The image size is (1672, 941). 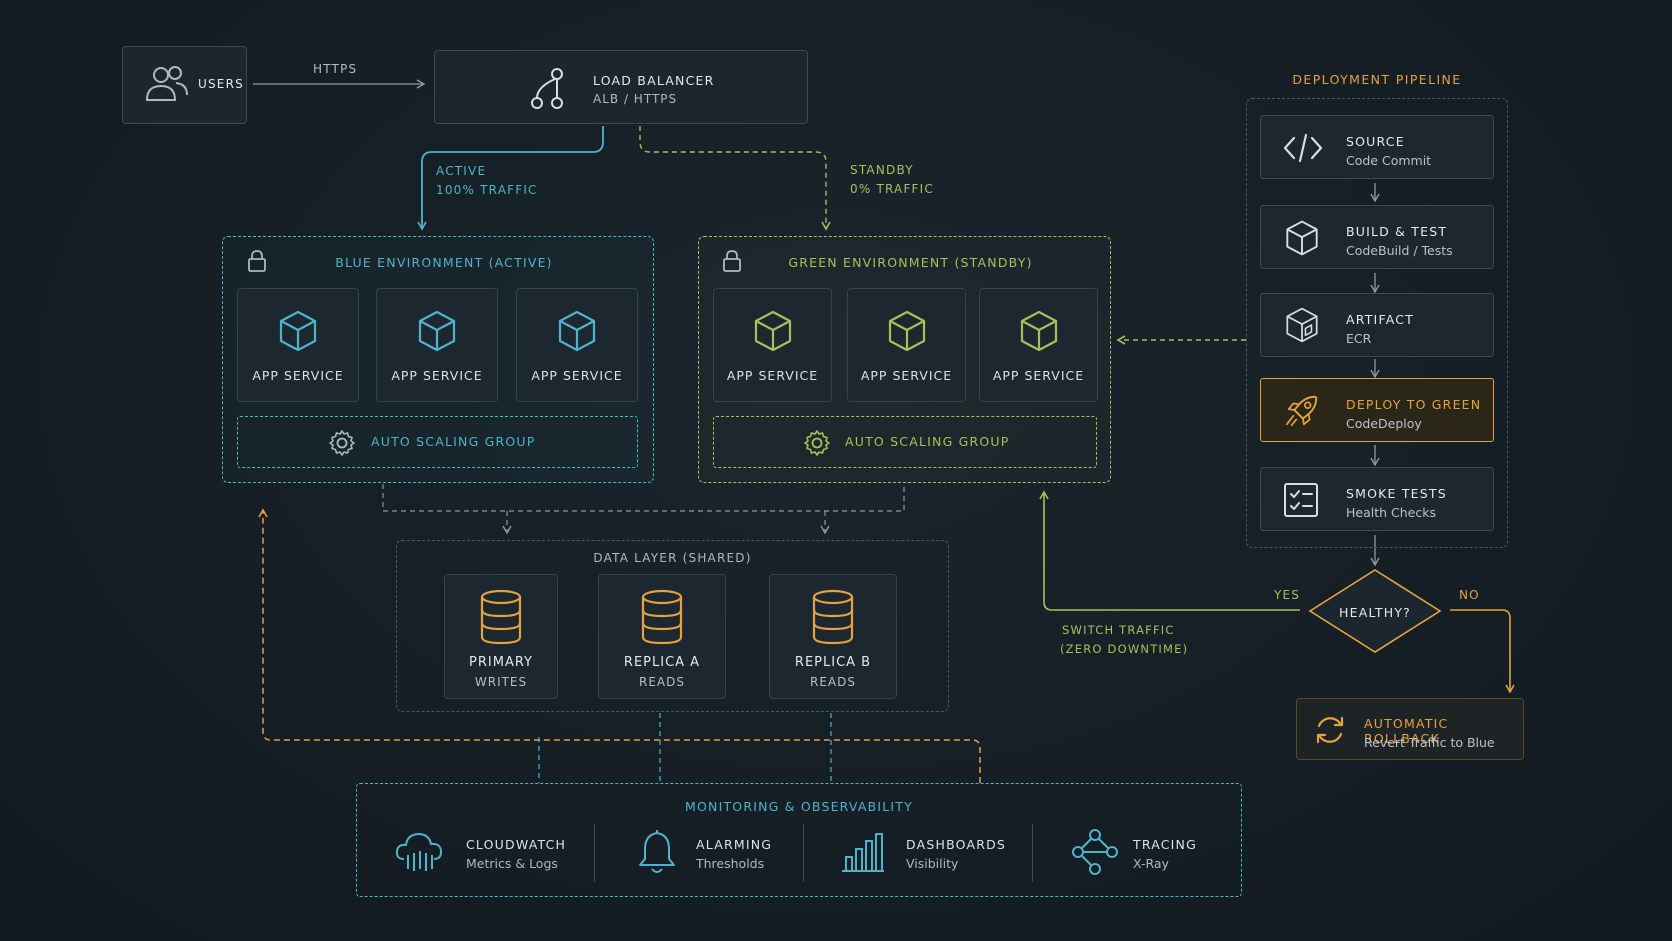 What do you see at coordinates (927, 441) in the screenshot?
I see `green-asg-label: AUTO SCALING GROUP` at bounding box center [927, 441].